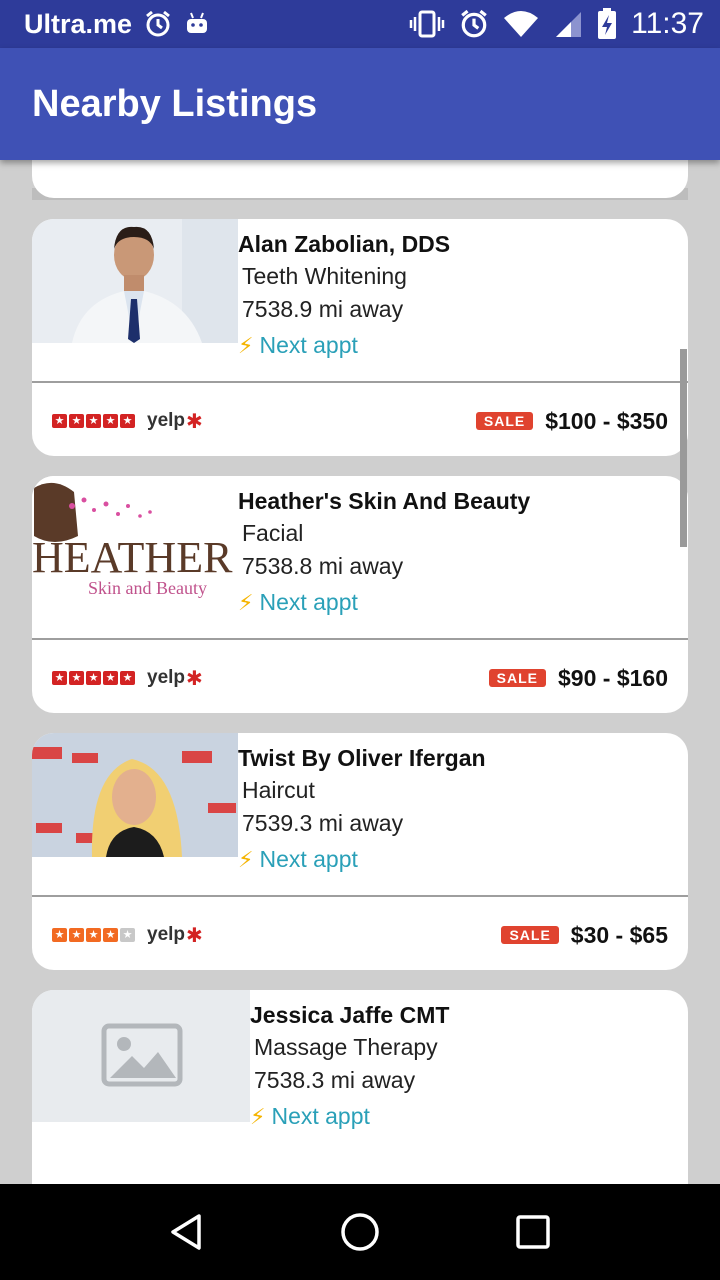  I want to click on listing-distance: 7539.3 mi away, so click(323, 823).